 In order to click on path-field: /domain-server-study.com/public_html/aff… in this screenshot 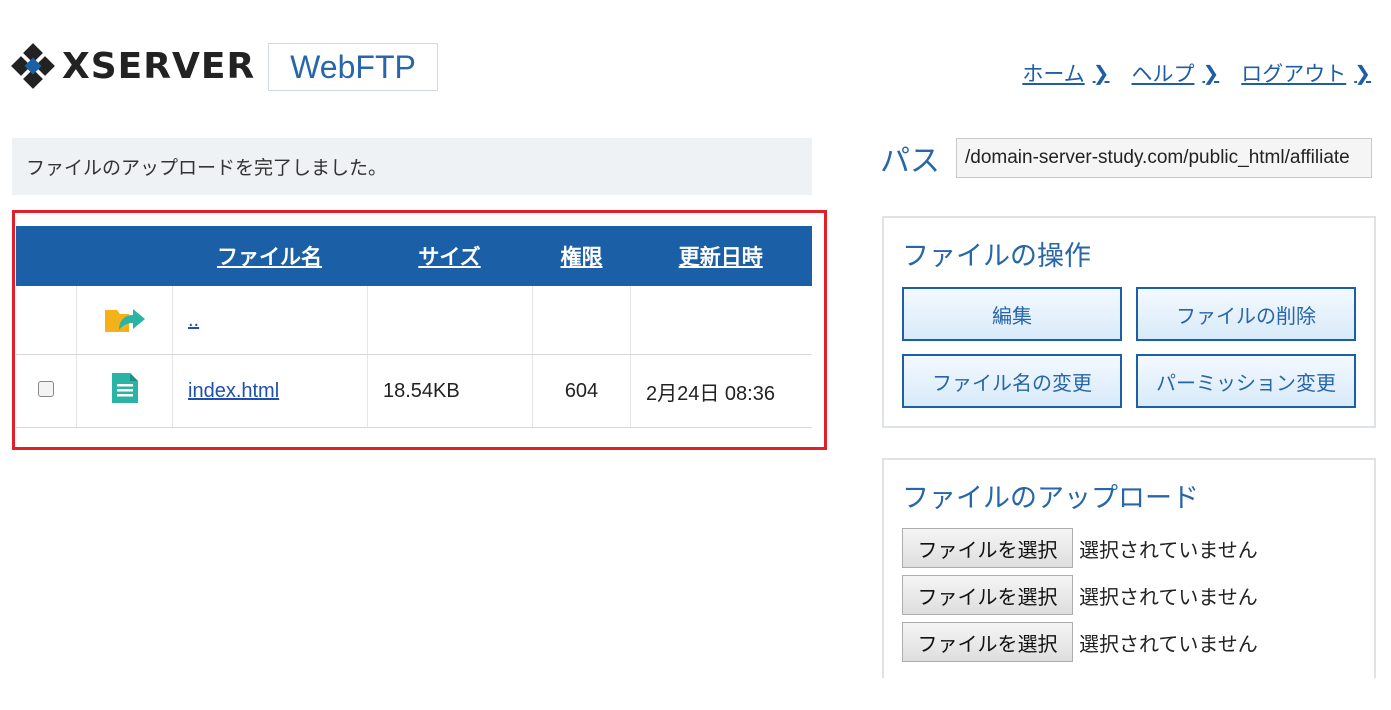, I will do `click(1164, 158)`.